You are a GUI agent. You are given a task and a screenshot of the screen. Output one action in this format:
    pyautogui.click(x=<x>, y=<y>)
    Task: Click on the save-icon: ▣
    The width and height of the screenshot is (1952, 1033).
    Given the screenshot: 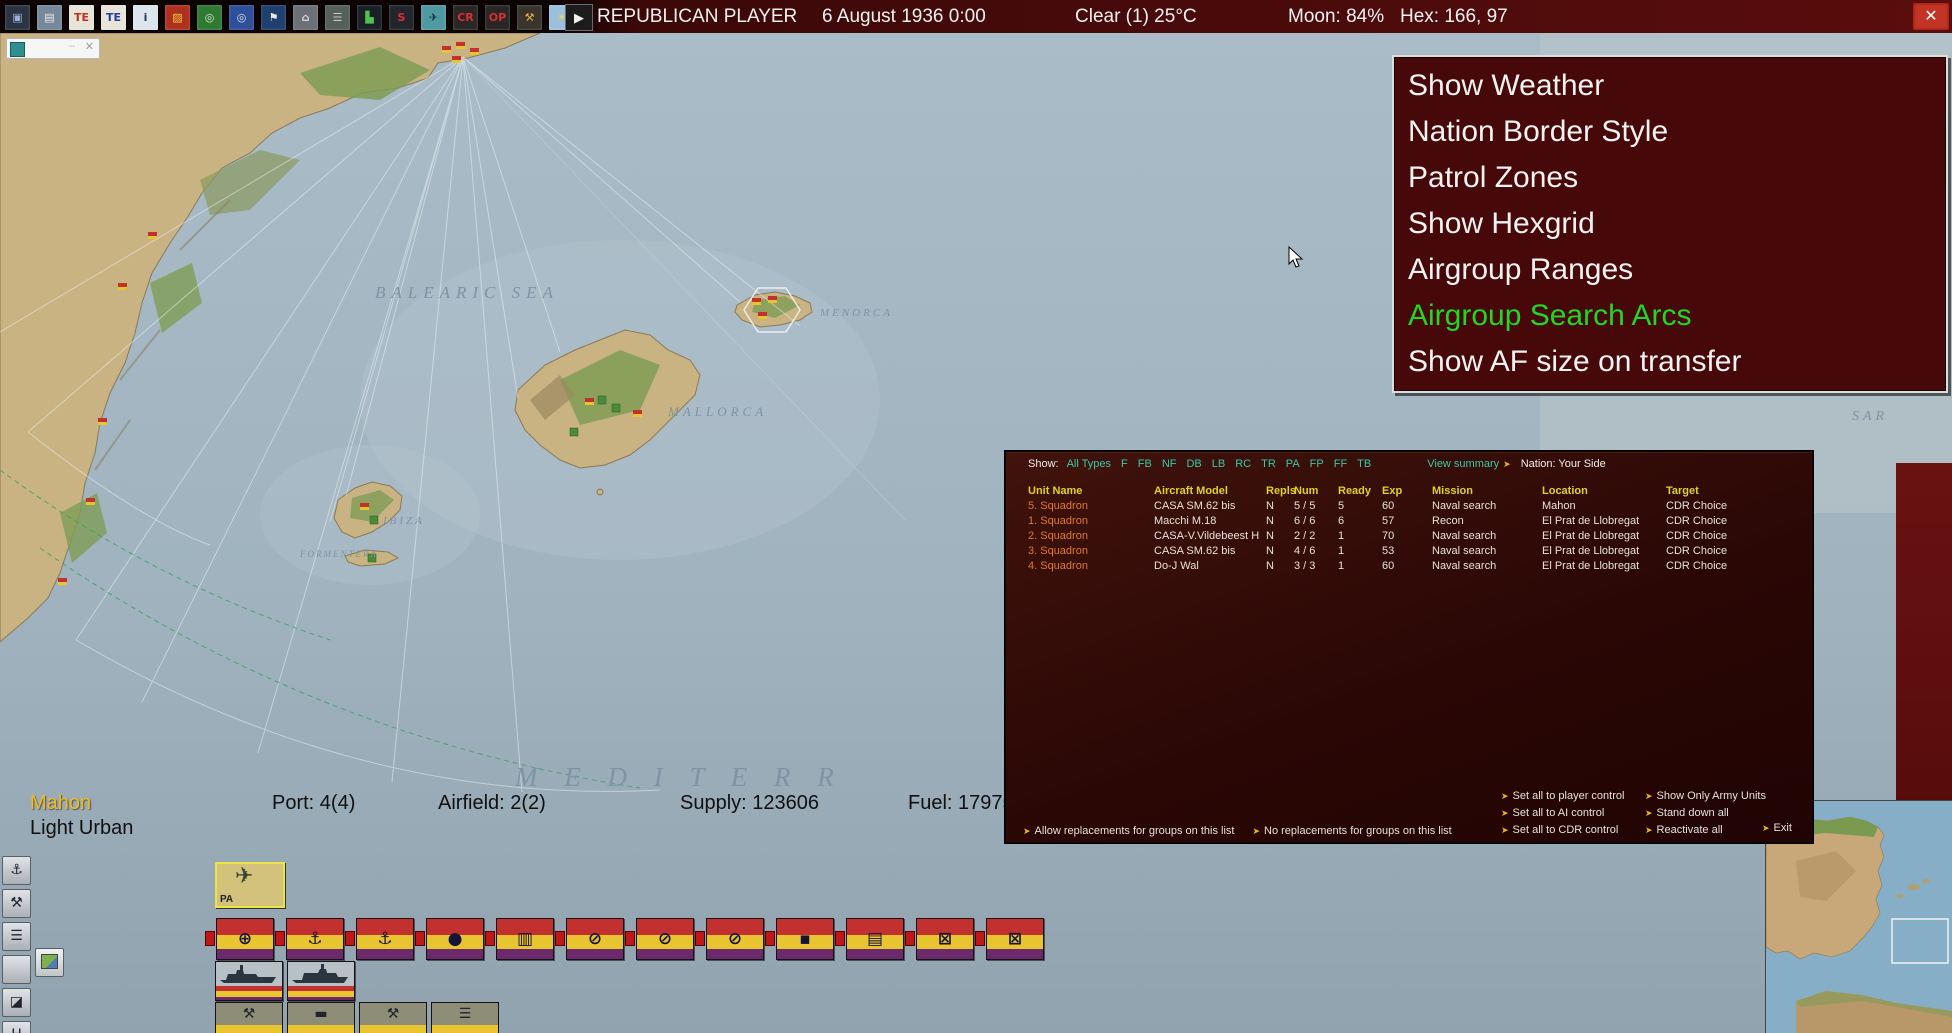 What is the action you would take?
    pyautogui.click(x=17, y=17)
    